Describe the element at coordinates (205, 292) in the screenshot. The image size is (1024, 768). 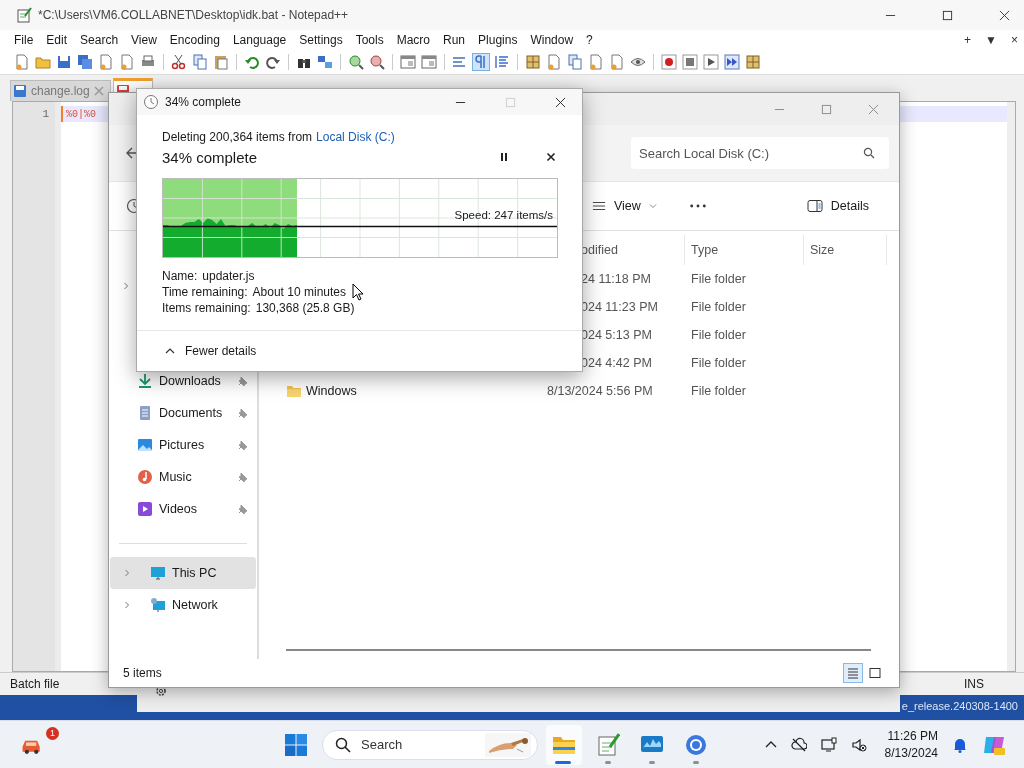
I see `detail-label: Time remaining:` at that location.